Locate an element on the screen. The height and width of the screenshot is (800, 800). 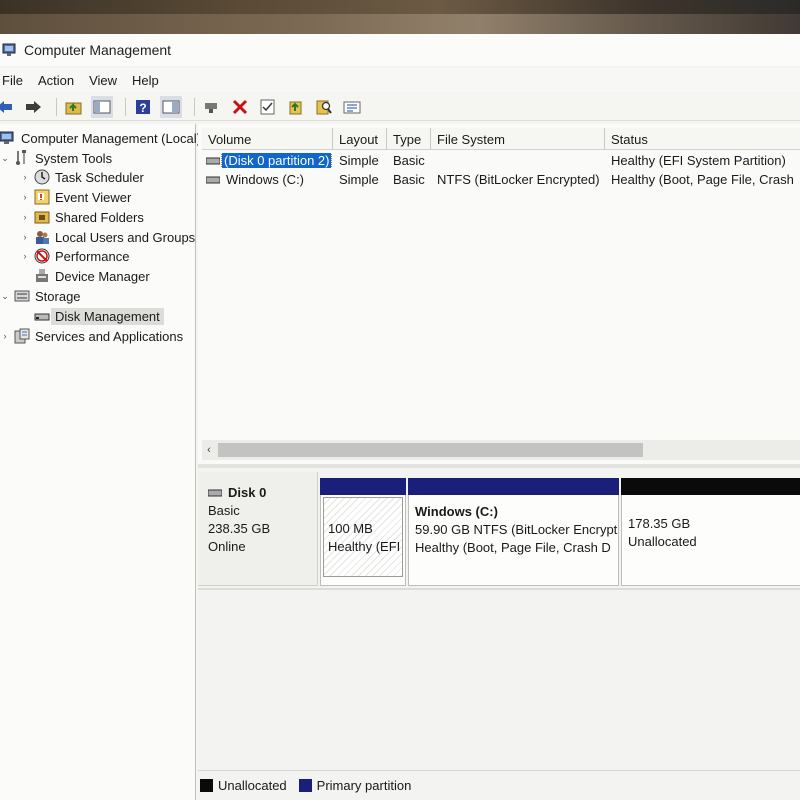
column-header-file-system: File System is located at coordinates (518, 139).